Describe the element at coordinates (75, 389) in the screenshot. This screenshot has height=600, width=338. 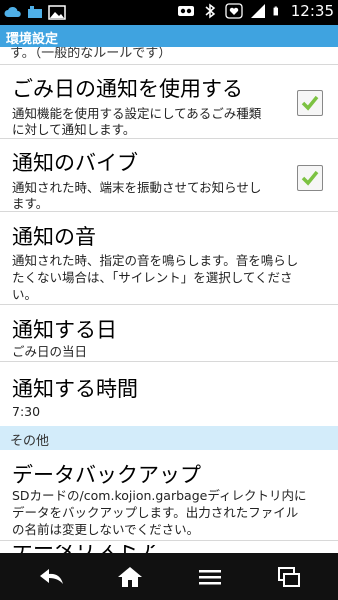
I see `pref-title: 通知する時間` at that location.